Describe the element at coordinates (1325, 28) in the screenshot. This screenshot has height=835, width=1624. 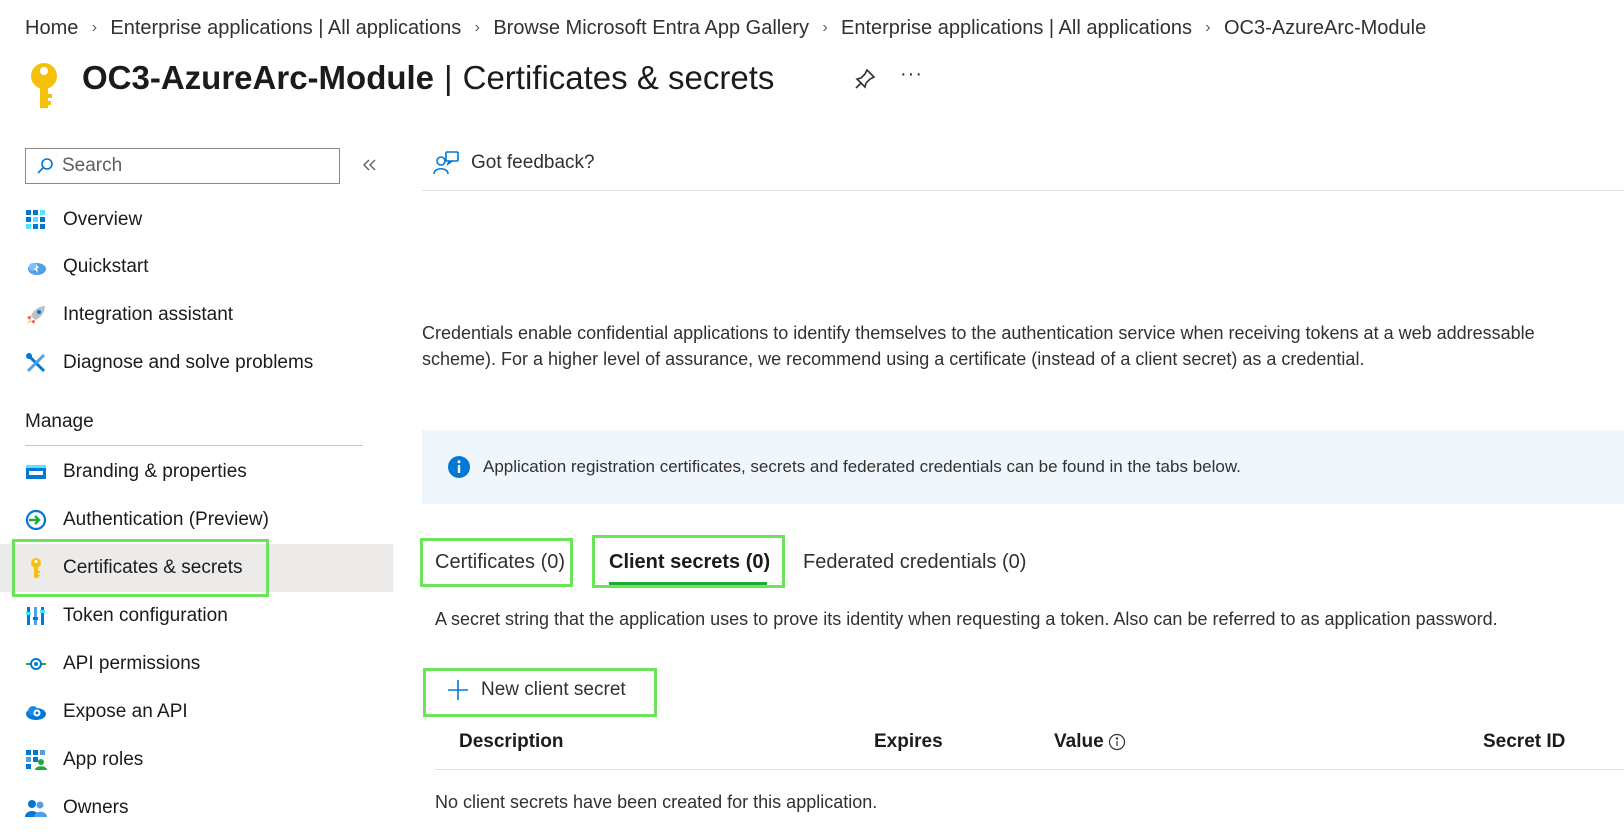
I see `breadcrumb-app: OC3-AzureArc-Module` at that location.